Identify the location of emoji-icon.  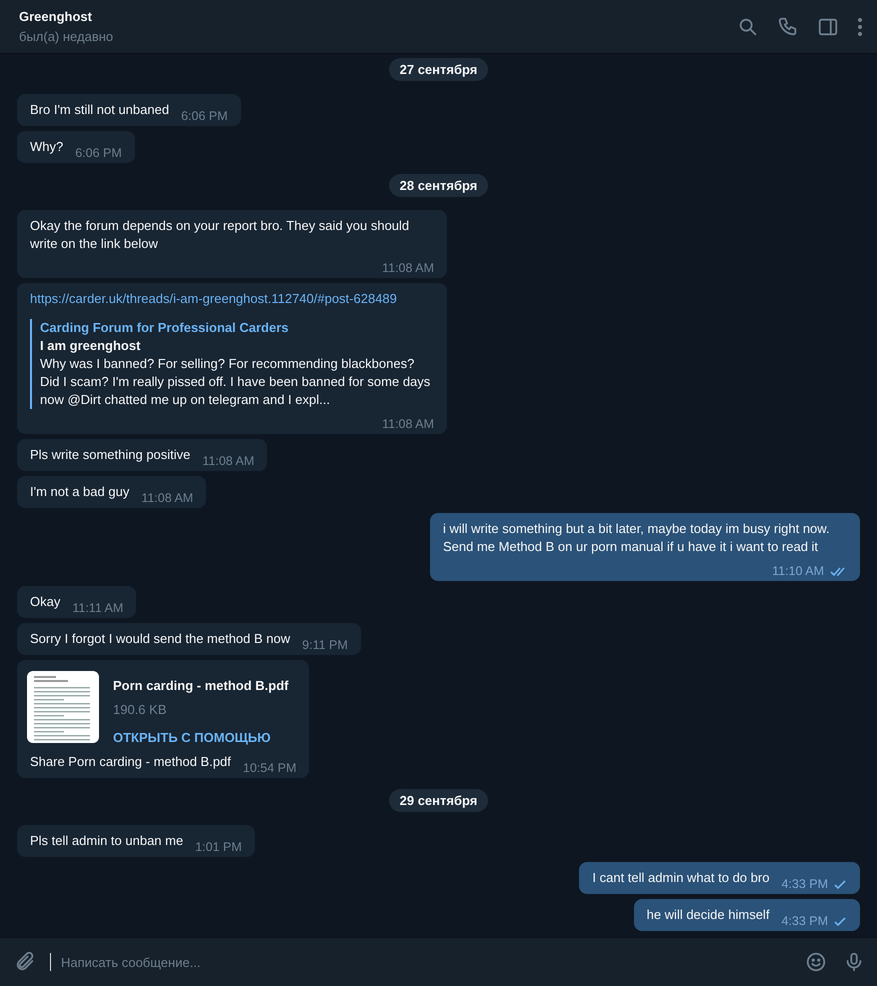
(816, 962).